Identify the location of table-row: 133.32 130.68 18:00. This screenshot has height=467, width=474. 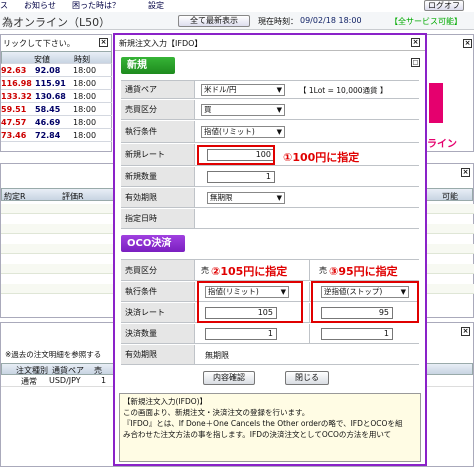
(56, 96).